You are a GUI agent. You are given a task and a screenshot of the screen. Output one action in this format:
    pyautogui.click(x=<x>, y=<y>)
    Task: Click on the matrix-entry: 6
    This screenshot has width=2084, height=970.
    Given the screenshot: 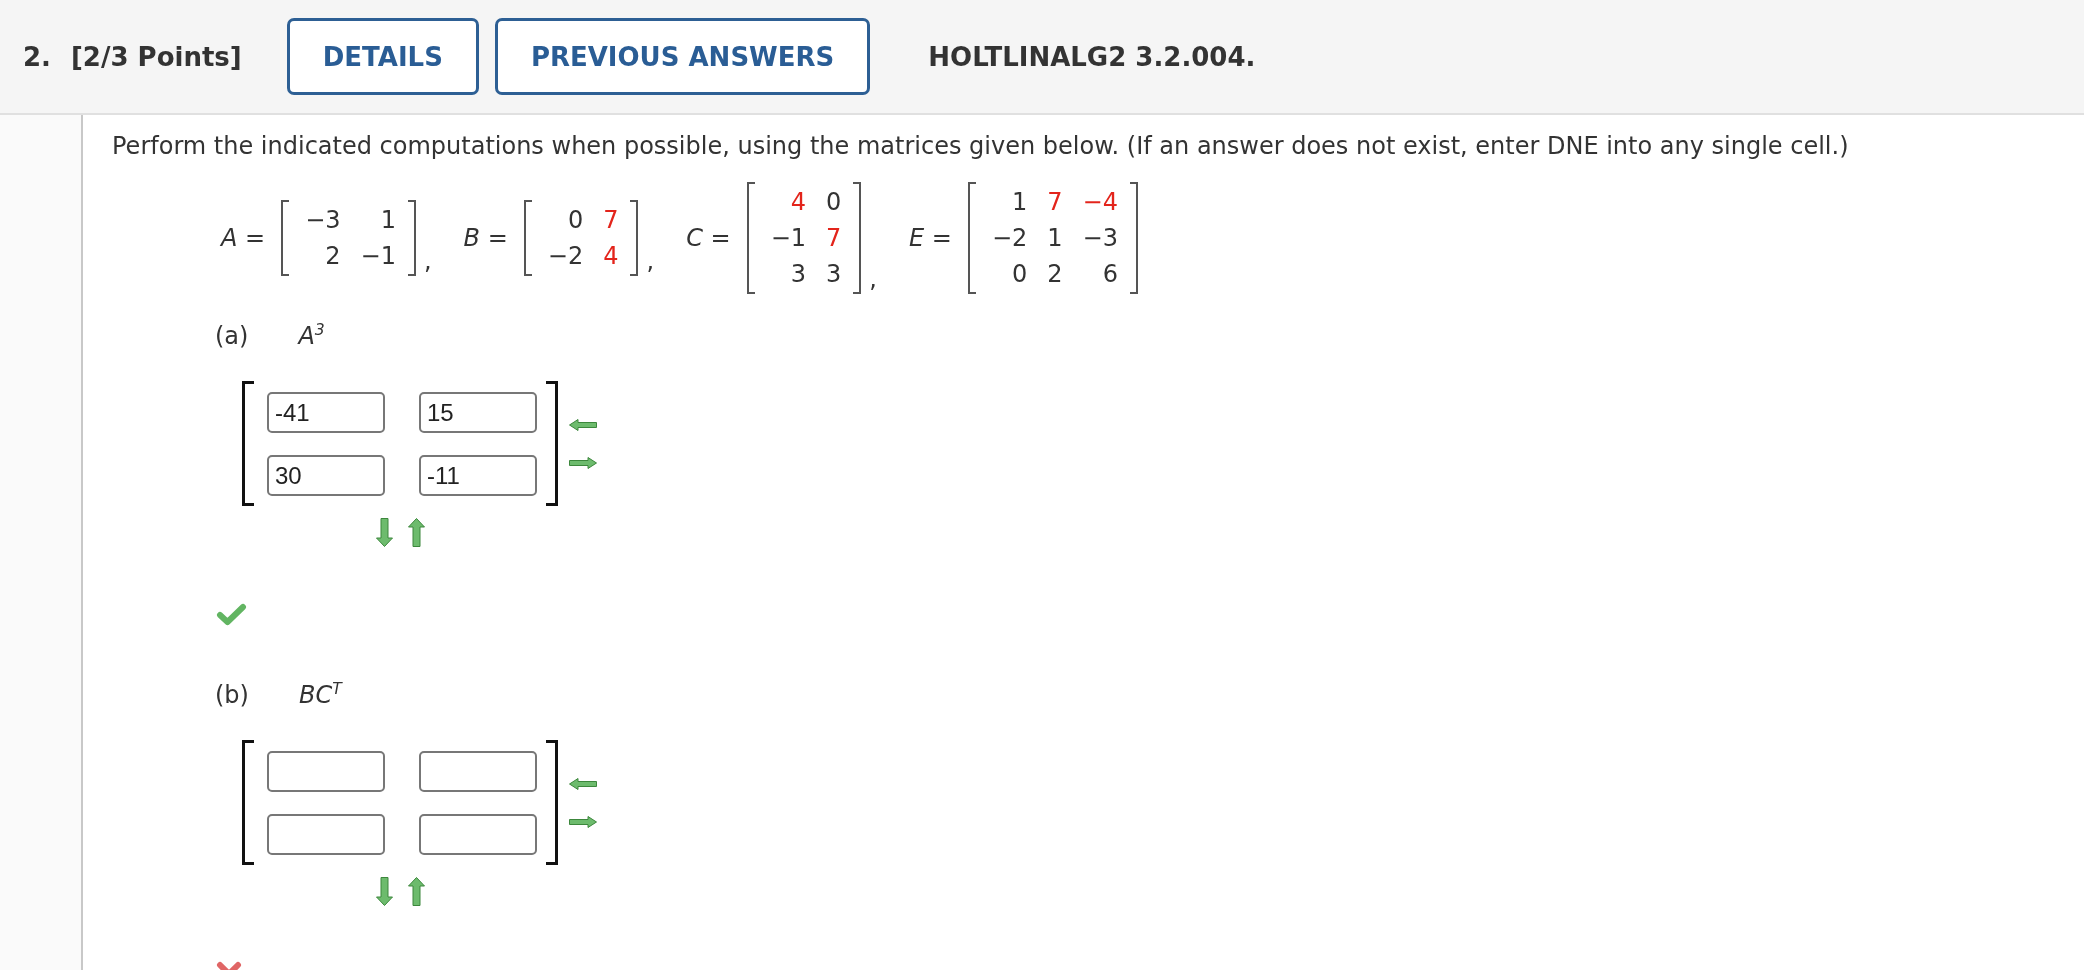 What is the action you would take?
    pyautogui.click(x=1110, y=274)
    